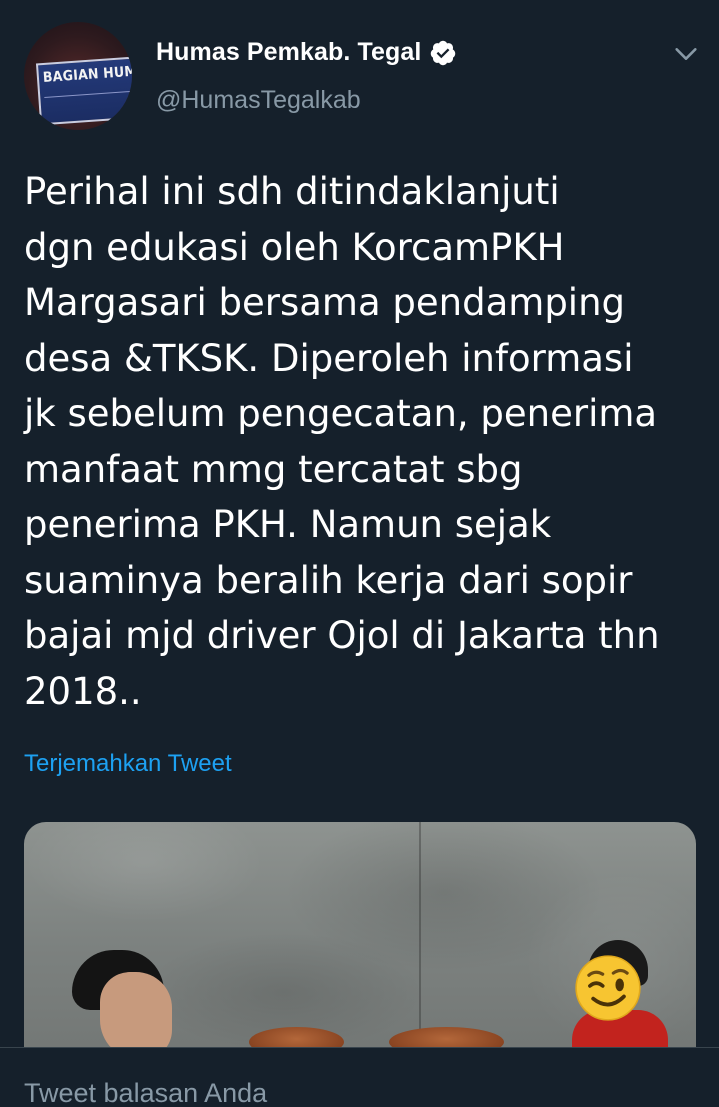 The height and width of the screenshot is (1107, 719). I want to click on tweet-line: jk sebelum pengecatan, penerima, so click(341, 413).